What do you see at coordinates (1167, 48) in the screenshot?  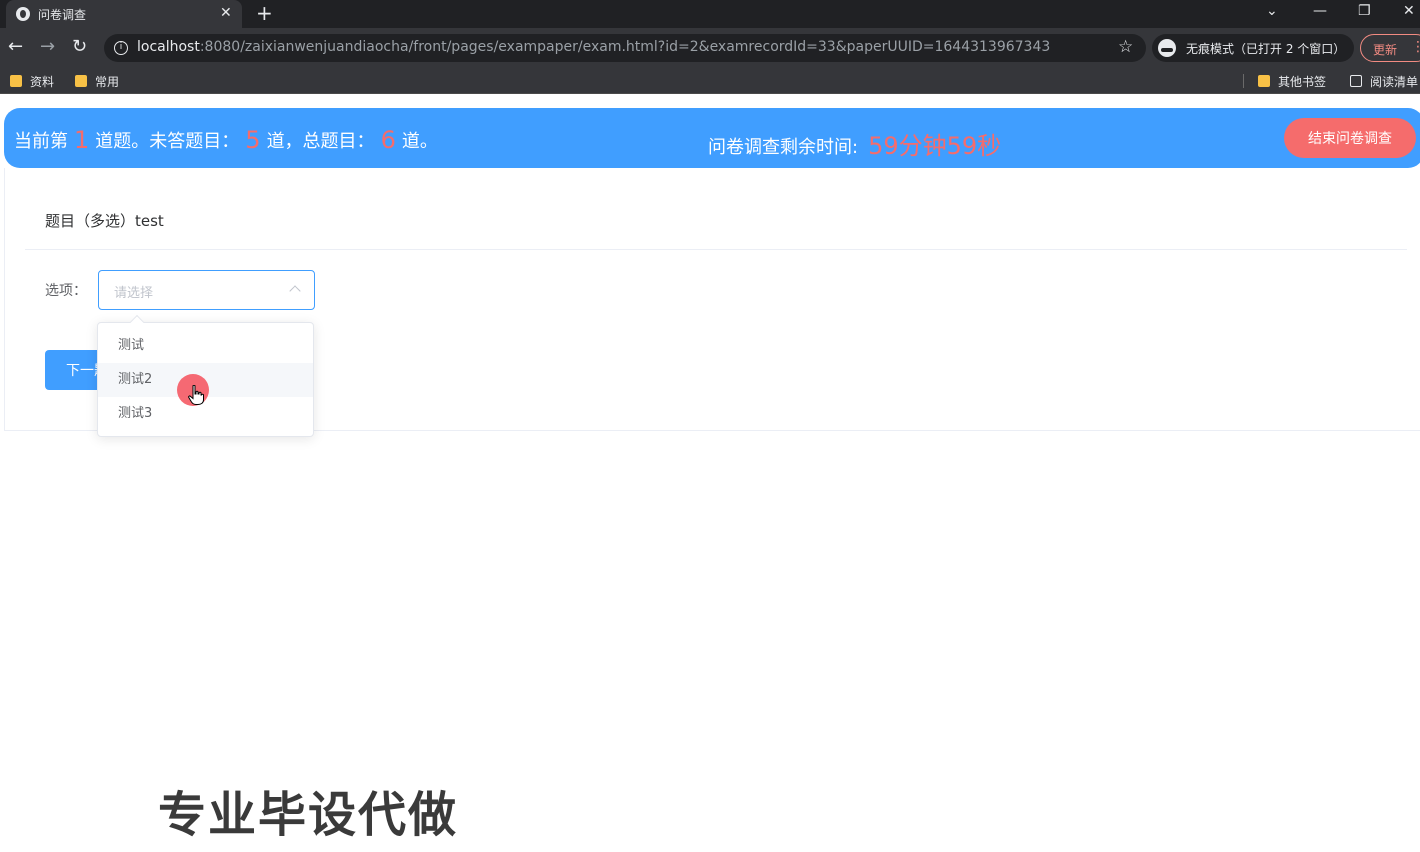 I see `incognito-icon` at bounding box center [1167, 48].